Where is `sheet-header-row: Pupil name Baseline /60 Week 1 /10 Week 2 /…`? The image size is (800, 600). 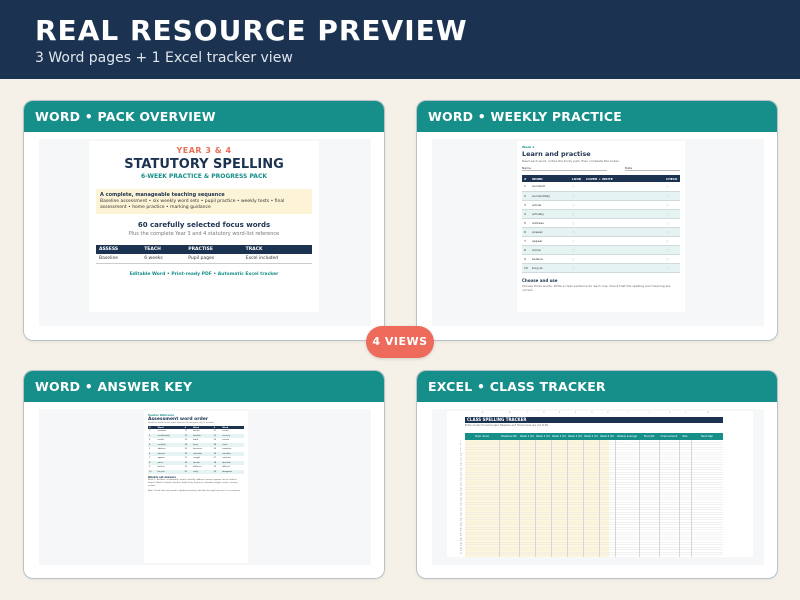 sheet-header-row: Pupil name Baseline /60 Week 1 /10 Week 2 /… is located at coordinates (594, 439).